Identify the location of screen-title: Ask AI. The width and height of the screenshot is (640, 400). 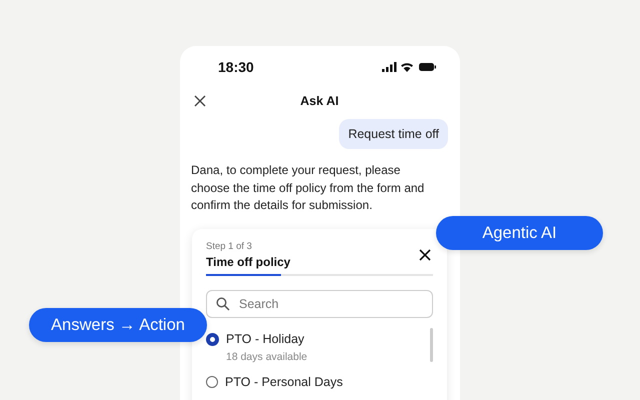
(319, 101).